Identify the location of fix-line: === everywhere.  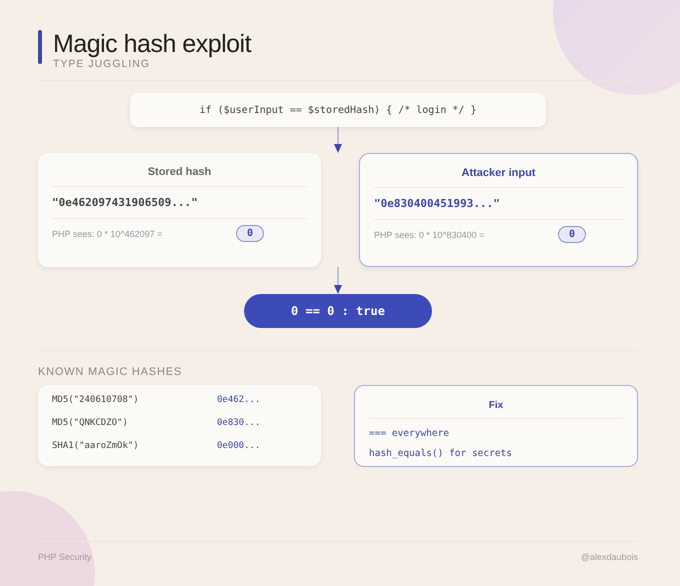
(409, 433).